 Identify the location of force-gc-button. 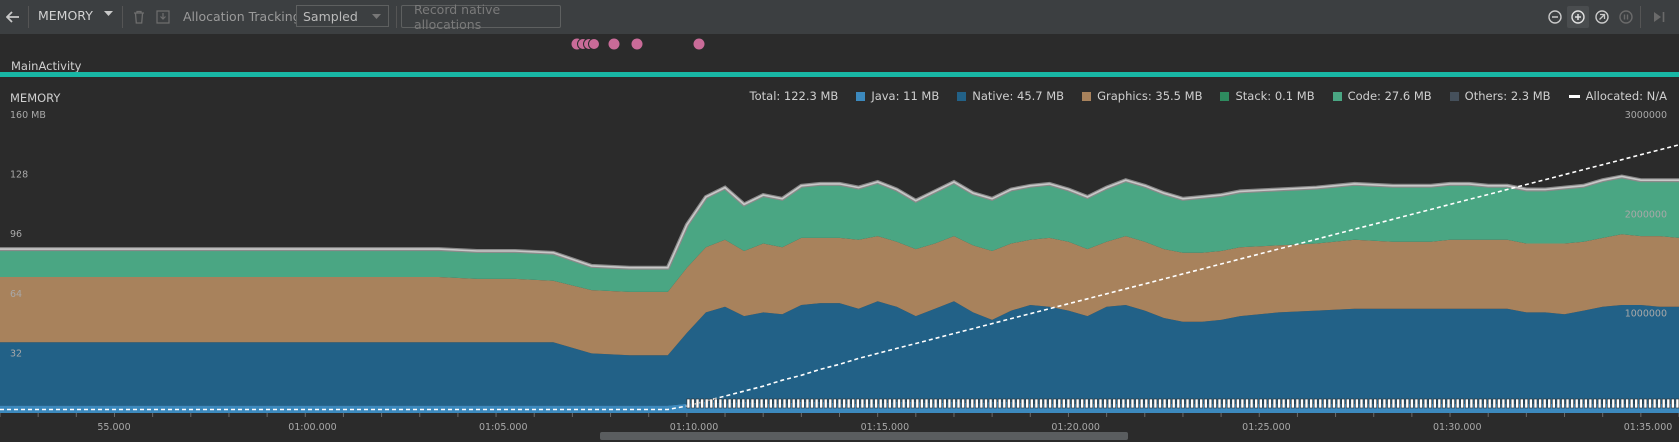
(139, 17).